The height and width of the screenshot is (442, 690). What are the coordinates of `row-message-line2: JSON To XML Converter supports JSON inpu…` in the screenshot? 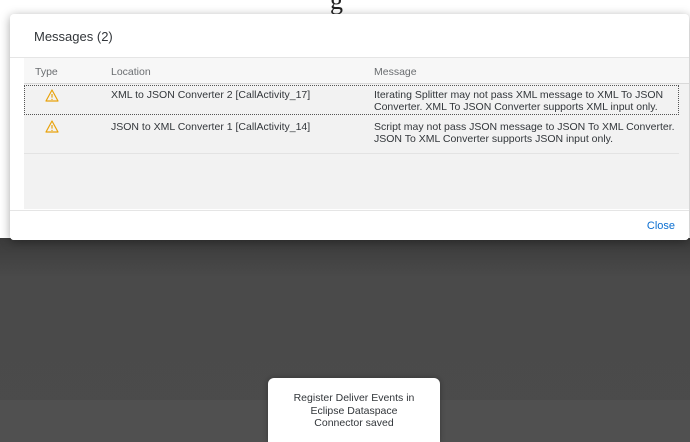 It's located at (494, 139).